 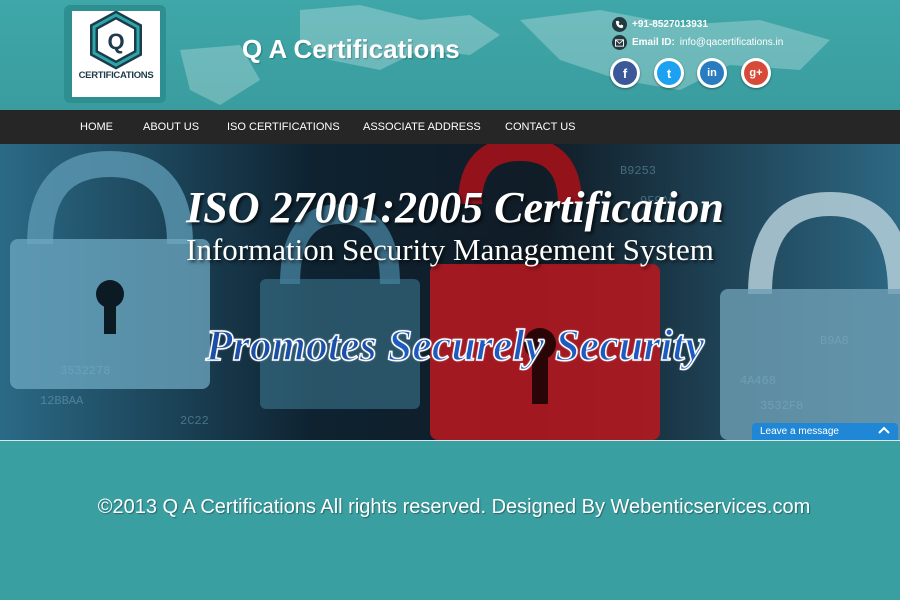 I want to click on svg-text: 2C22, so click(x=194, y=421).